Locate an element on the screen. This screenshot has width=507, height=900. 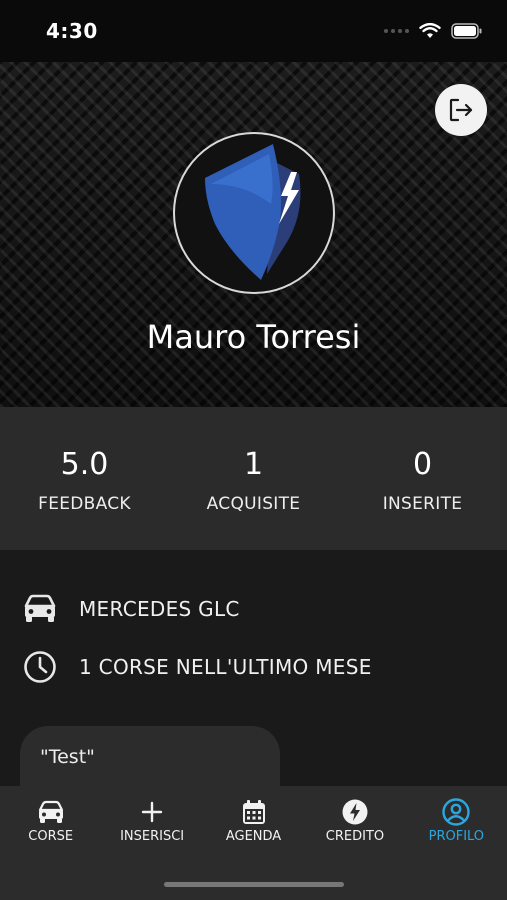
info-row-car: MERCEDES GLC is located at coordinates (131, 609).